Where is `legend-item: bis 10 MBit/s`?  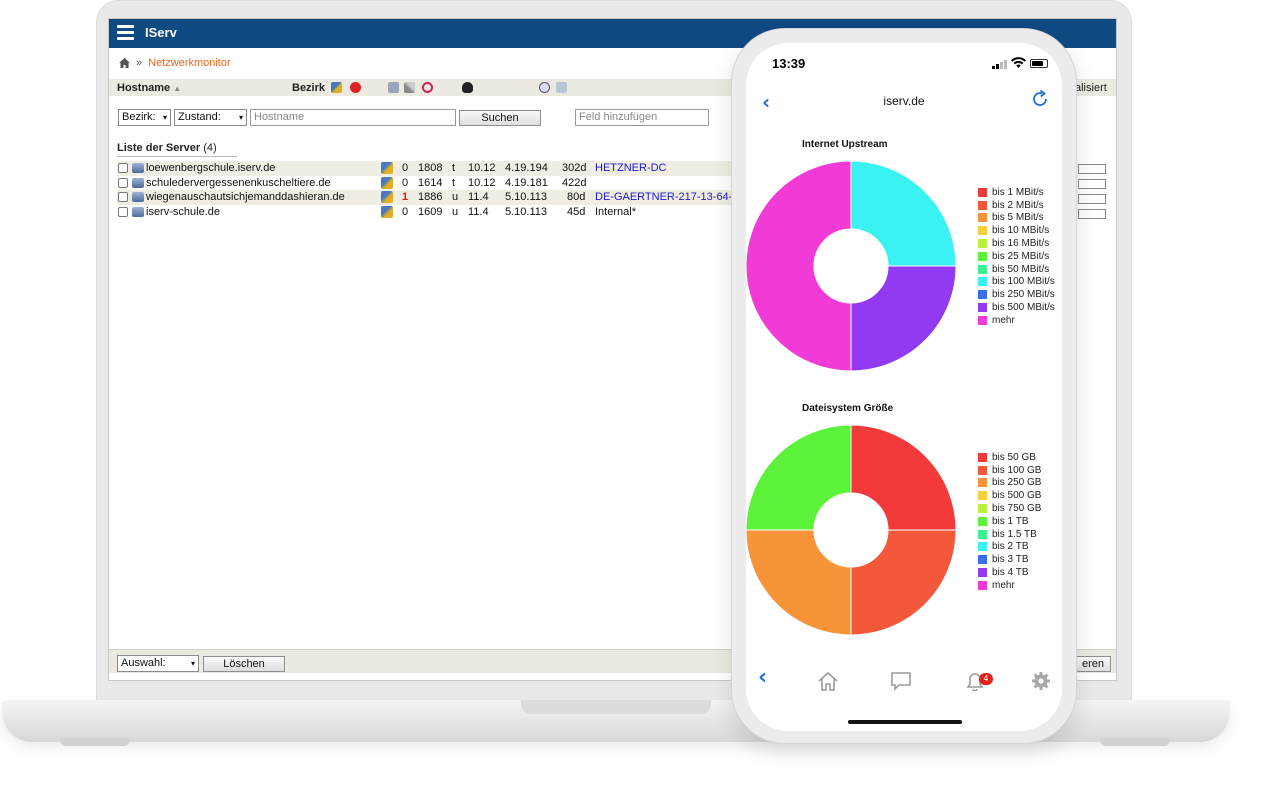 legend-item: bis 10 MBit/s is located at coordinates (1016, 230).